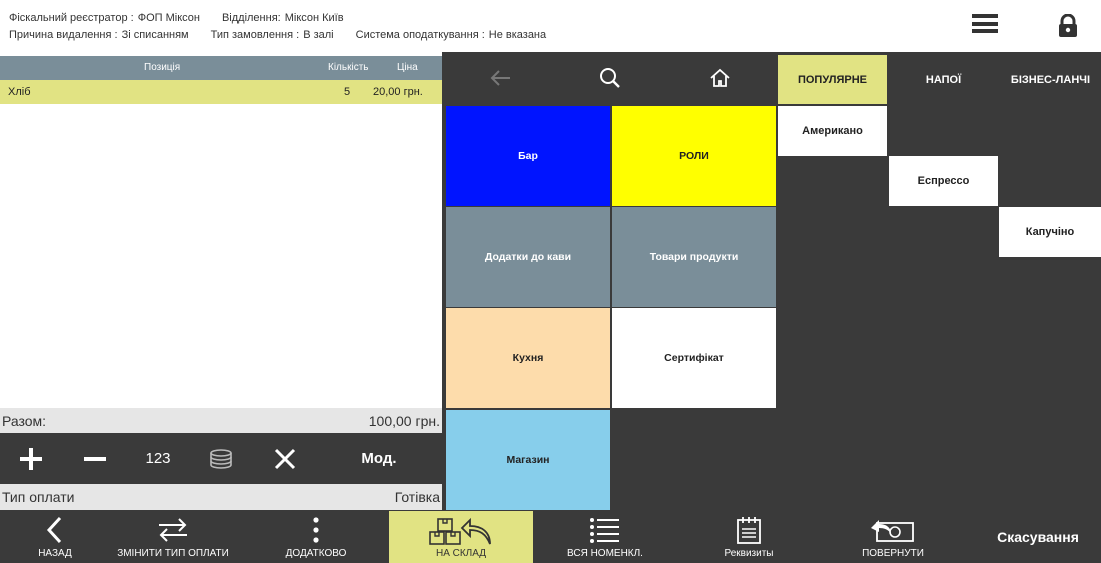 The image size is (1101, 563). What do you see at coordinates (407, 67) in the screenshot?
I see `column-price: Ціна` at bounding box center [407, 67].